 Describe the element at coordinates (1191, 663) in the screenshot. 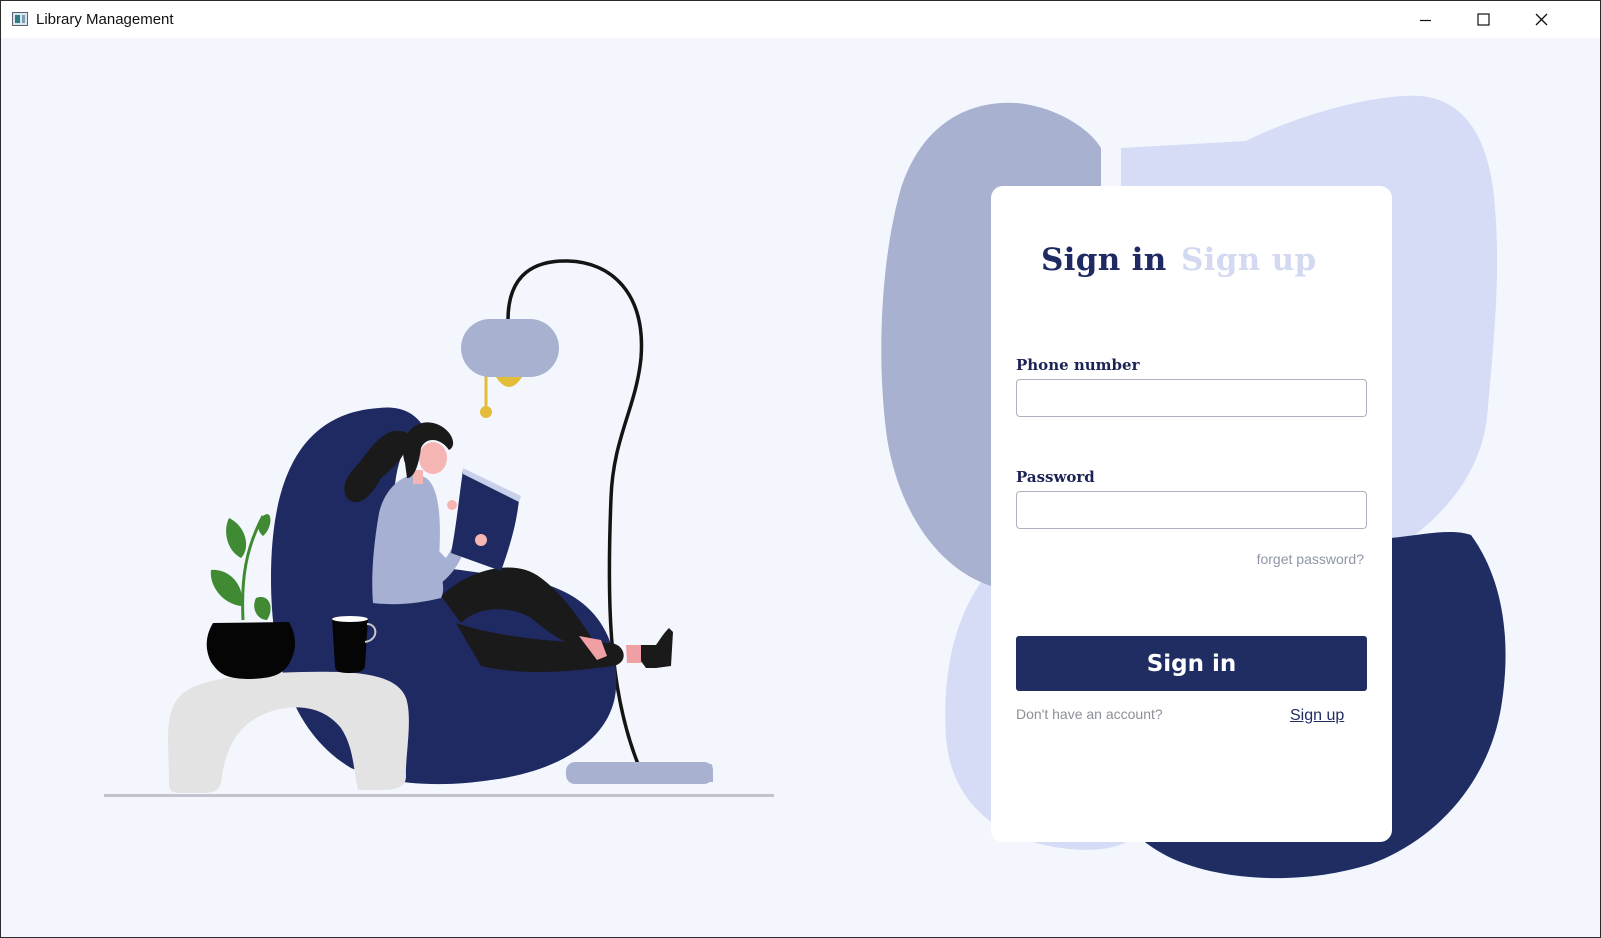

I see `sign-in-button: Sign in` at that location.